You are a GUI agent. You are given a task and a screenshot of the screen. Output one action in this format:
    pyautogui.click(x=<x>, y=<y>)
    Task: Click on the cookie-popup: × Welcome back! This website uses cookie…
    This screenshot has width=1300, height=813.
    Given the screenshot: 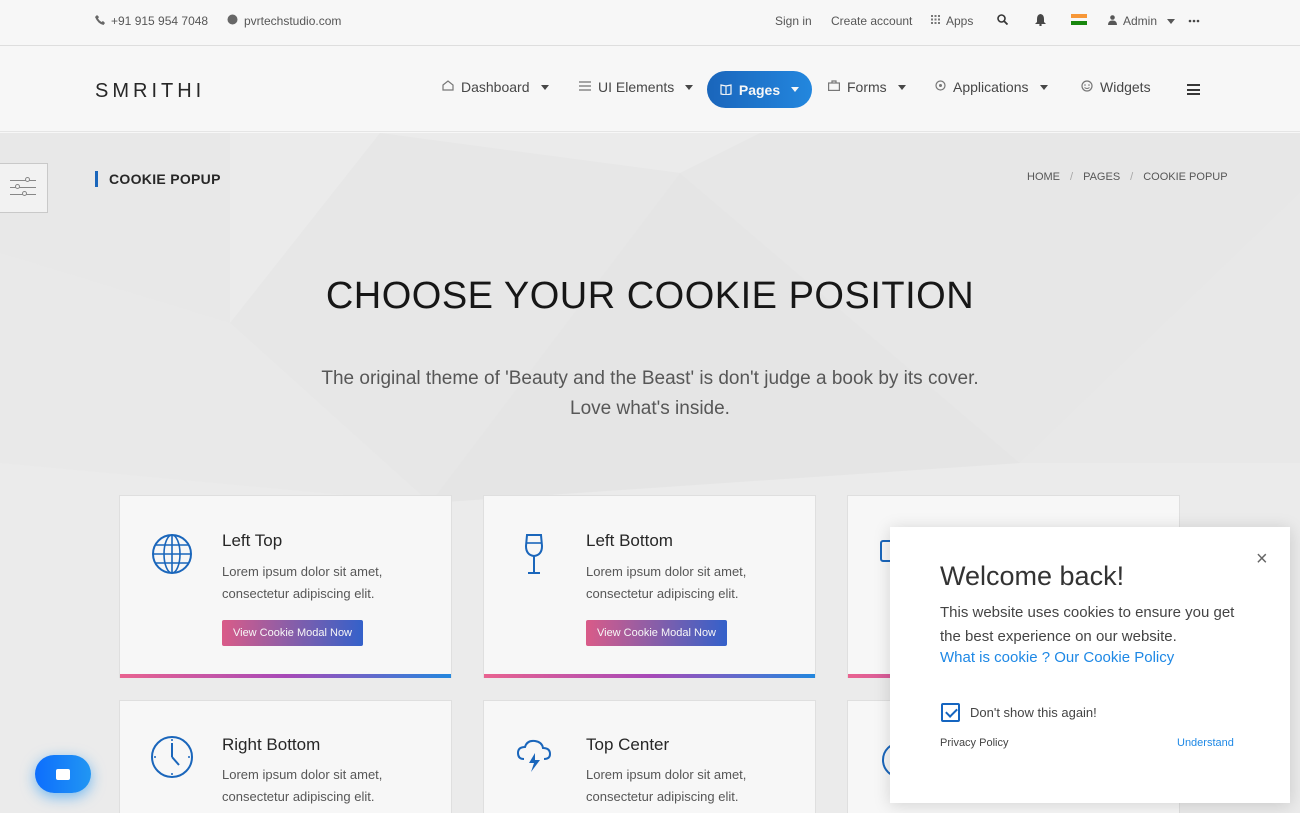 What is the action you would take?
    pyautogui.click(x=1090, y=665)
    